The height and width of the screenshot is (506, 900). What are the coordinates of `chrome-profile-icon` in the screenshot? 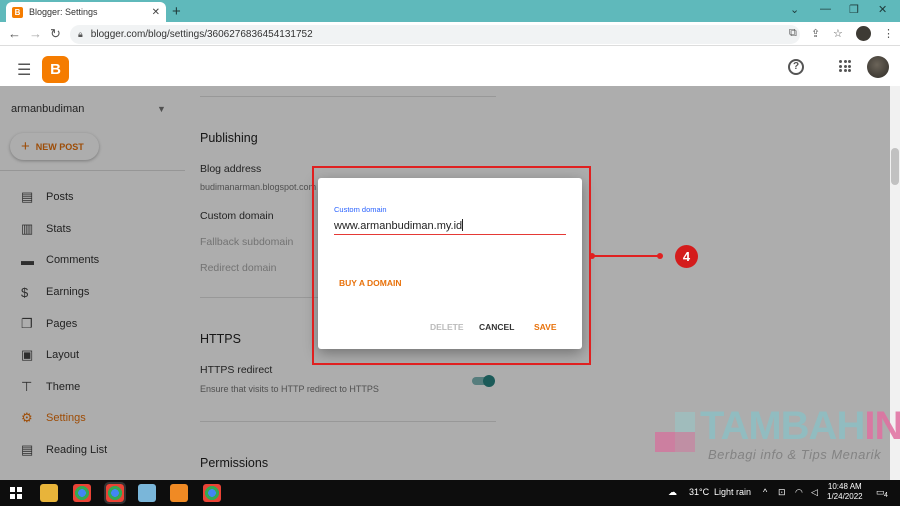 It's located at (212, 493).